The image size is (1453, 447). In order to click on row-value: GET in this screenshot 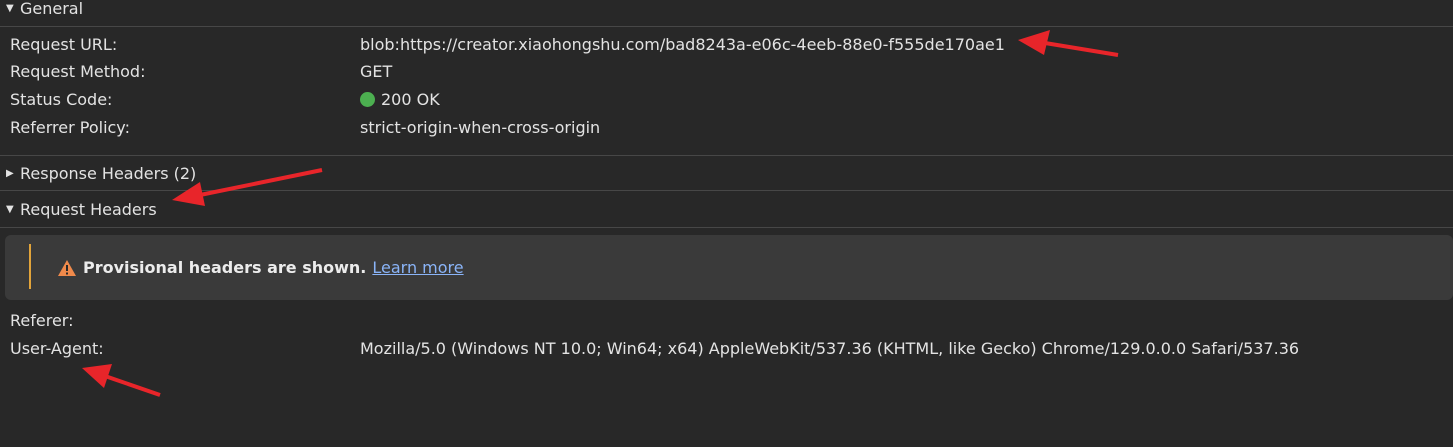, I will do `click(376, 71)`.